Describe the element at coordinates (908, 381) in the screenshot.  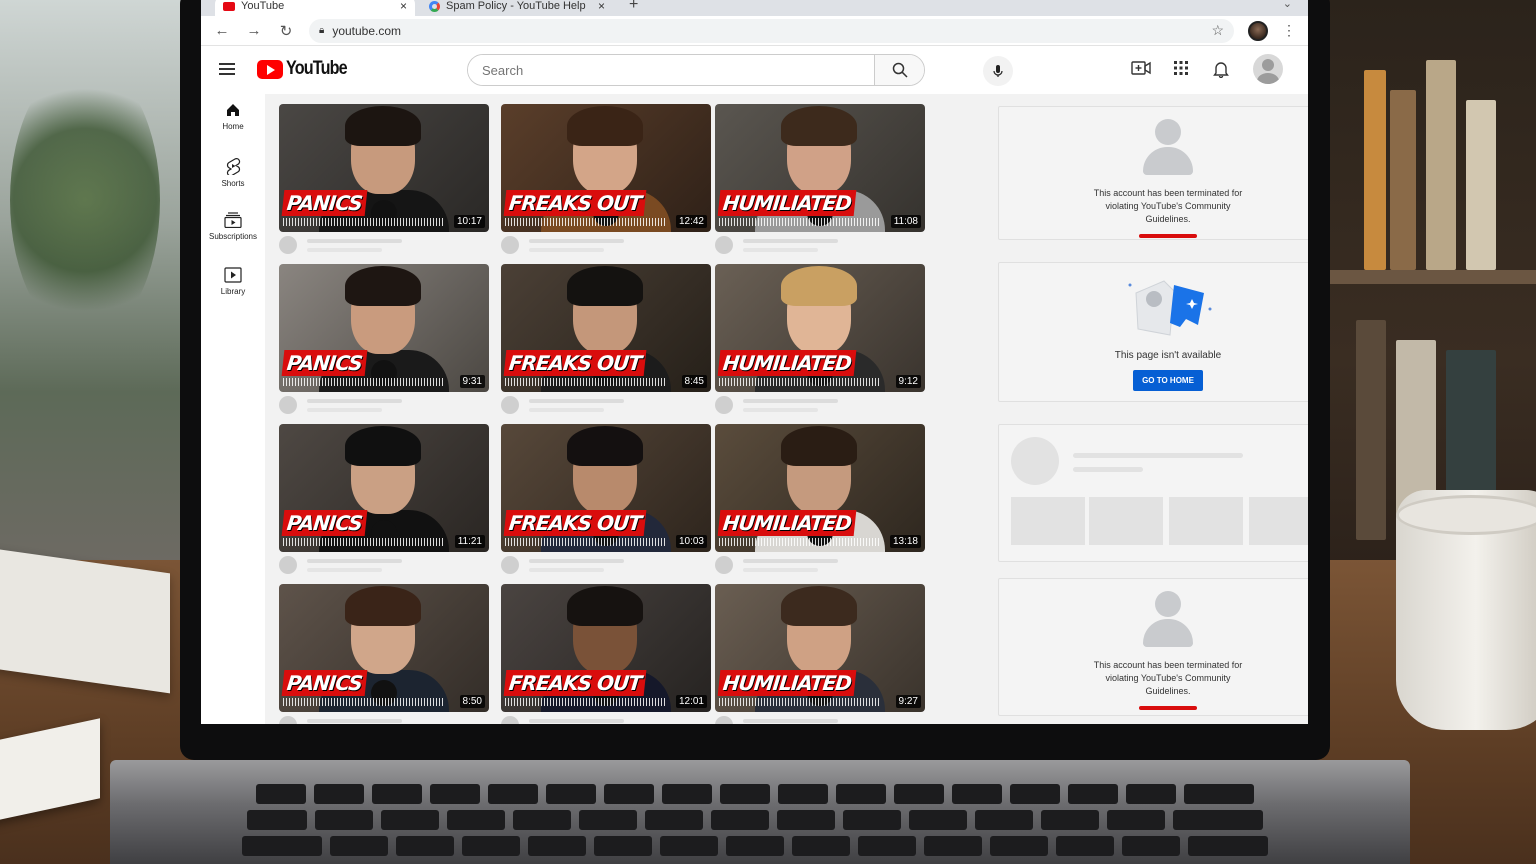
I see `video-duration: 9:12` at that location.